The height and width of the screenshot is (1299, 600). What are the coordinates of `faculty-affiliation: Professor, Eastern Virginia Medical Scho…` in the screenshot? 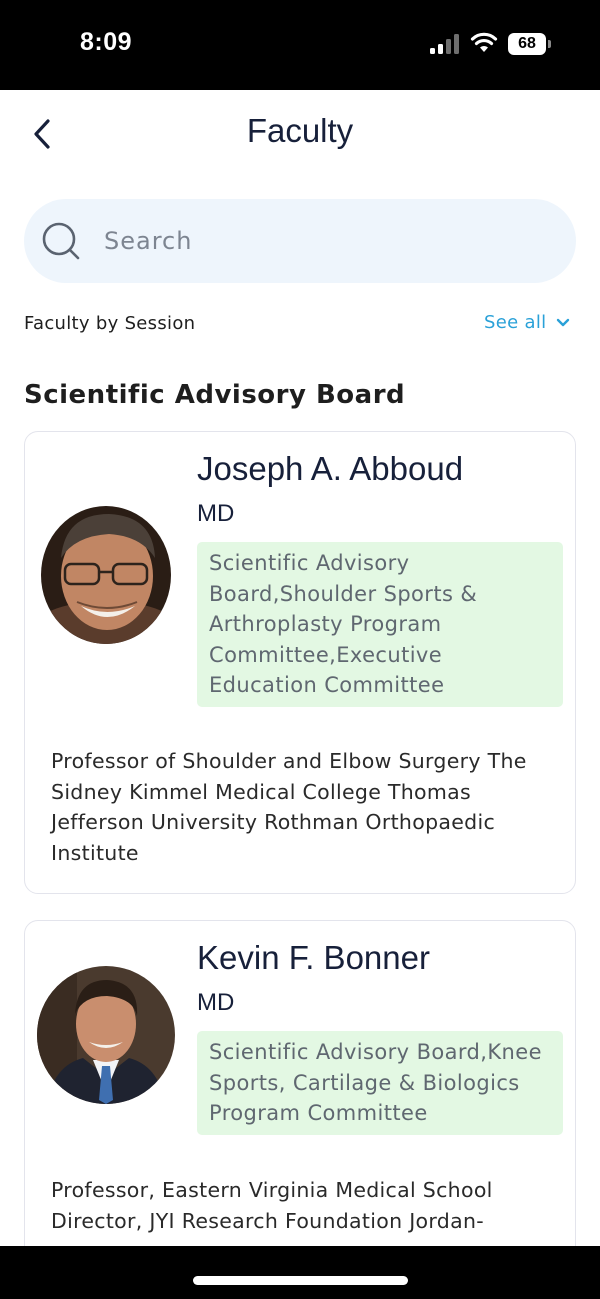 It's located at (272, 1205).